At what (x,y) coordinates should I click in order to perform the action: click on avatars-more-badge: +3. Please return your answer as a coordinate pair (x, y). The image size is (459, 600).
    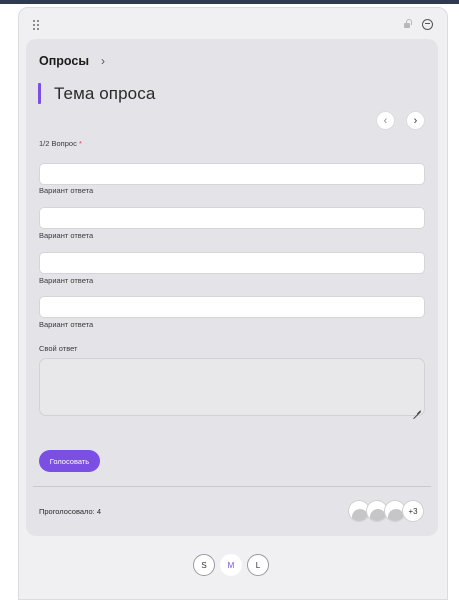
    Looking at the image, I should click on (413, 511).